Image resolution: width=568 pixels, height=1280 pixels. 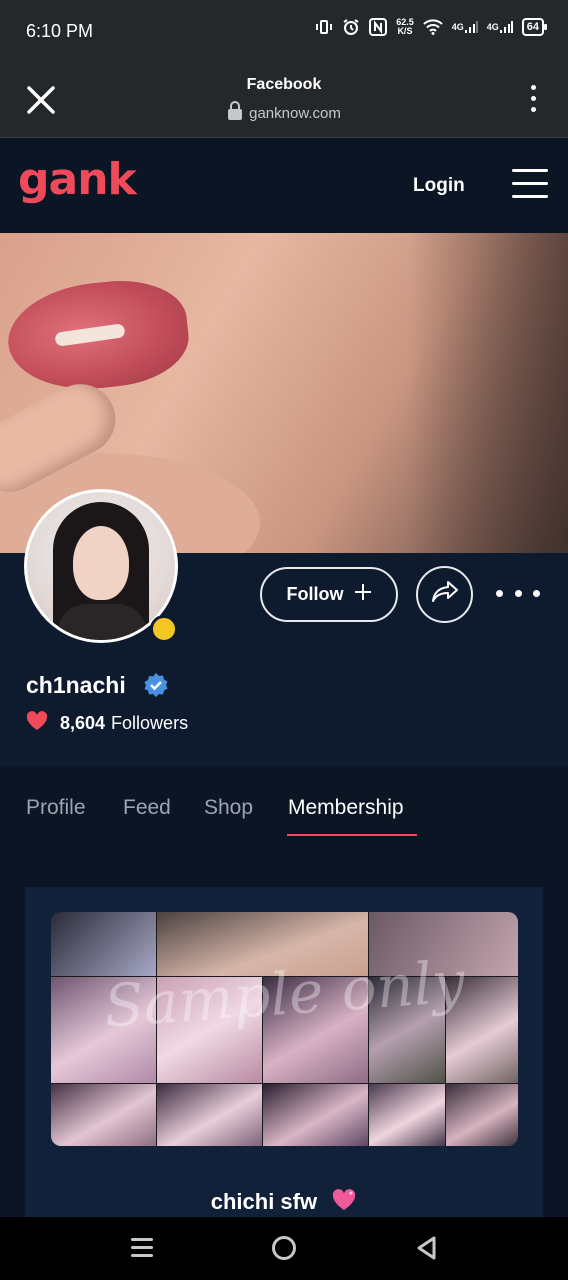 What do you see at coordinates (37, 723) in the screenshot?
I see `heart-icon` at bounding box center [37, 723].